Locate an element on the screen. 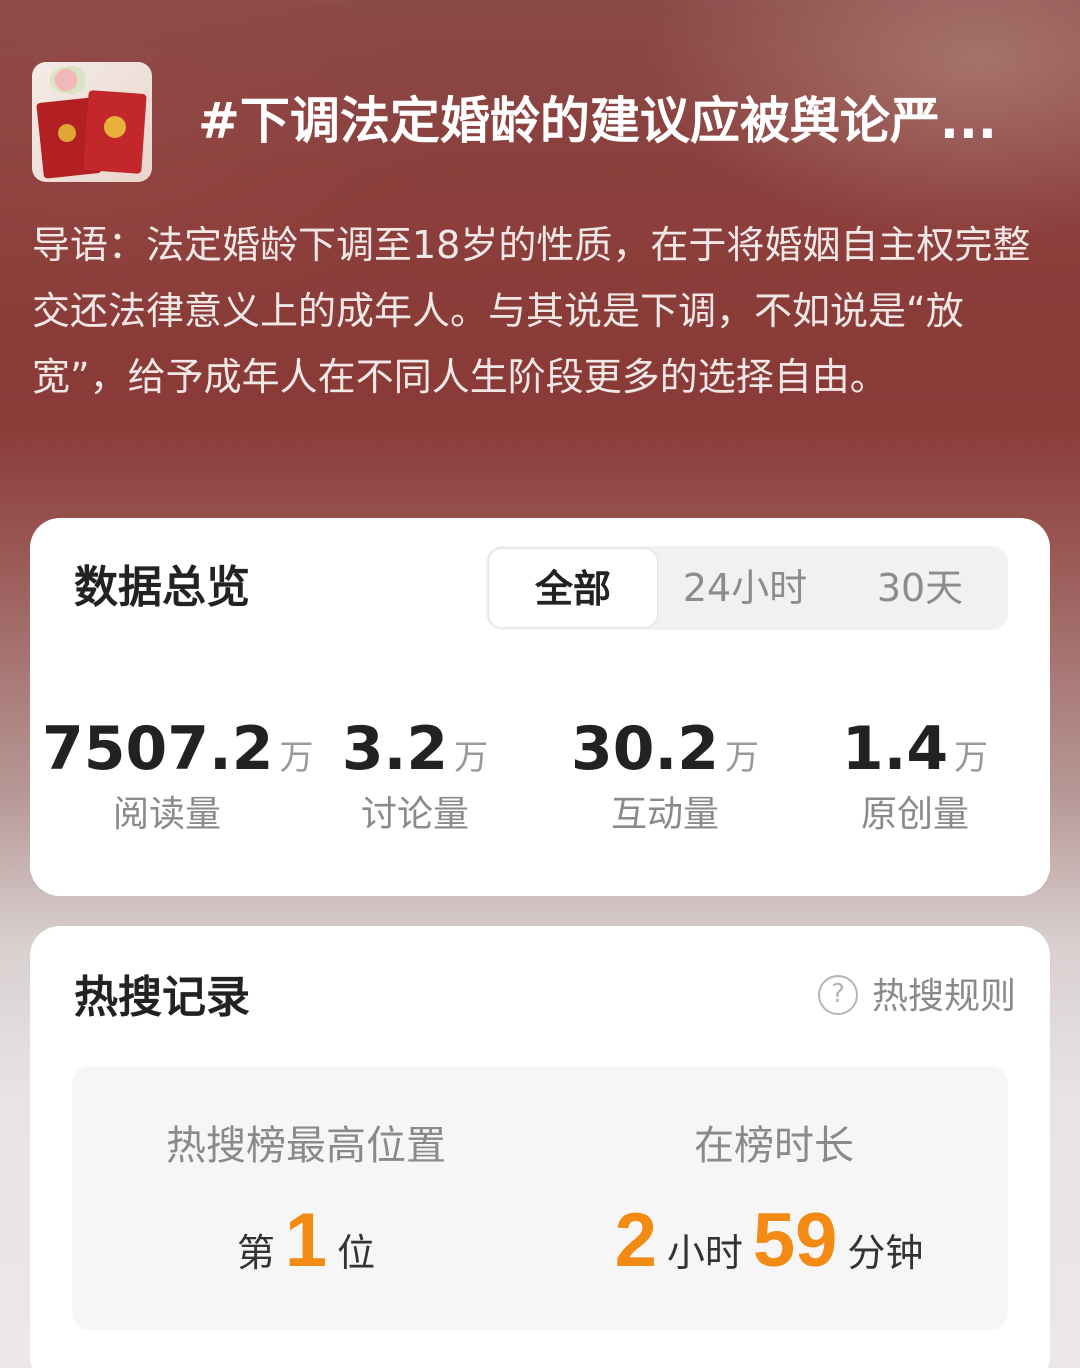 The width and height of the screenshot is (1080, 1368). hot-search-rules-link: ? 热搜规则 is located at coordinates (916, 997).